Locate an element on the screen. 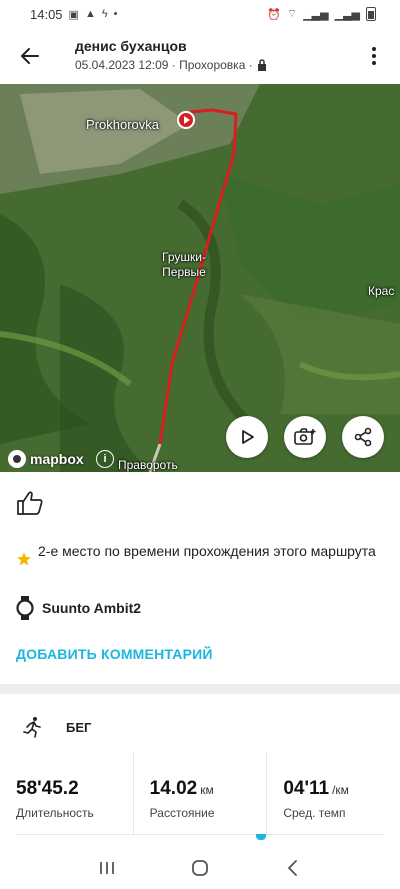 This screenshot has width=400, height=889. share-icon is located at coordinates (363, 437).